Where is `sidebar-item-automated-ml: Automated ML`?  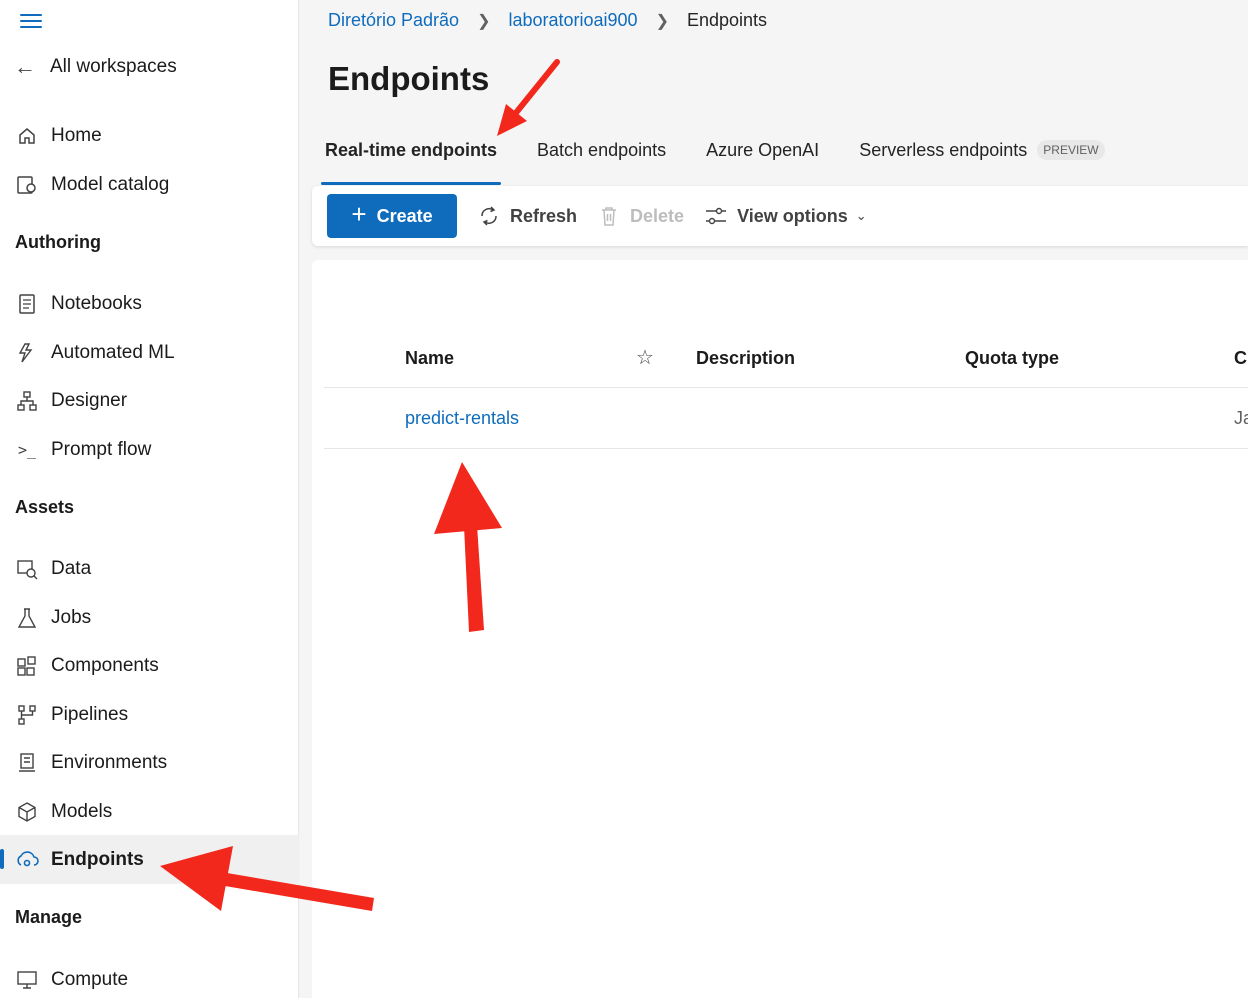
sidebar-item-automated-ml: Automated ML is located at coordinates (94, 353).